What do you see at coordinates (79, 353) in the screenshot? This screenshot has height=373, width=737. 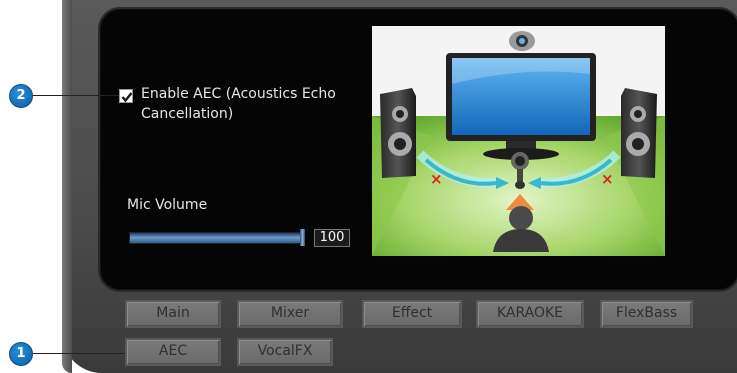 I see `callout-1-leader` at bounding box center [79, 353].